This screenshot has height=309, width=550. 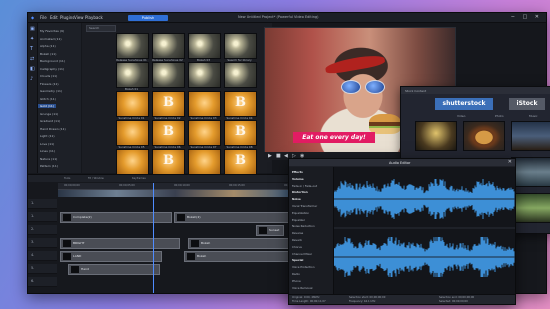 I want to click on library-tree-item: Glitch (11), so click(x=48, y=99).